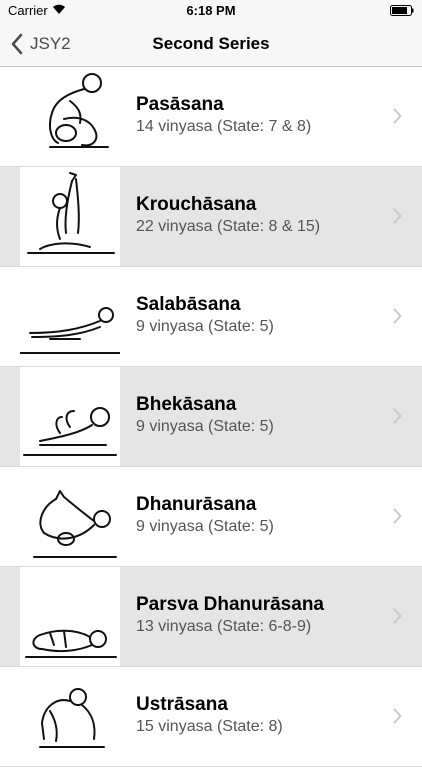  Describe the element at coordinates (70, 216) in the screenshot. I see `krouchasana-figure-icon` at that location.